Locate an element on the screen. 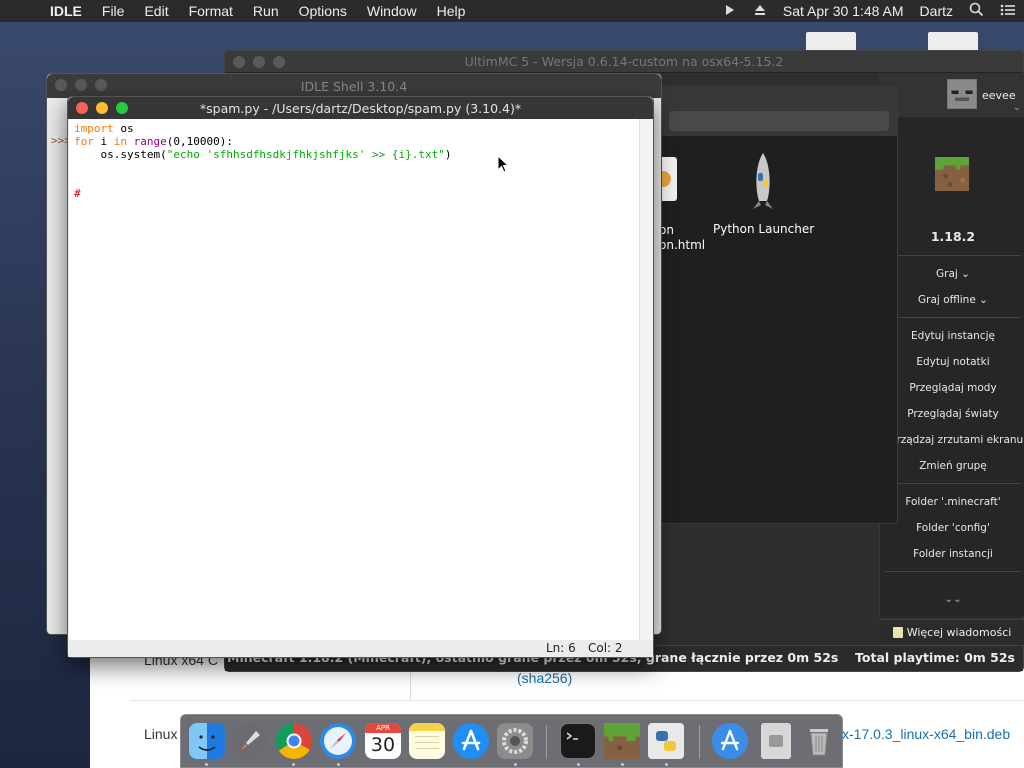 The width and height of the screenshot is (1024, 768). system-preferences-dock-icon is located at coordinates (515, 741).